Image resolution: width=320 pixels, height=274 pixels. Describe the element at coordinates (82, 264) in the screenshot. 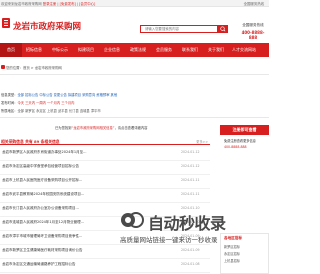

I see `list-item-title: 龙岩市永定区交通运输局道路养护工程招标公告` at that location.